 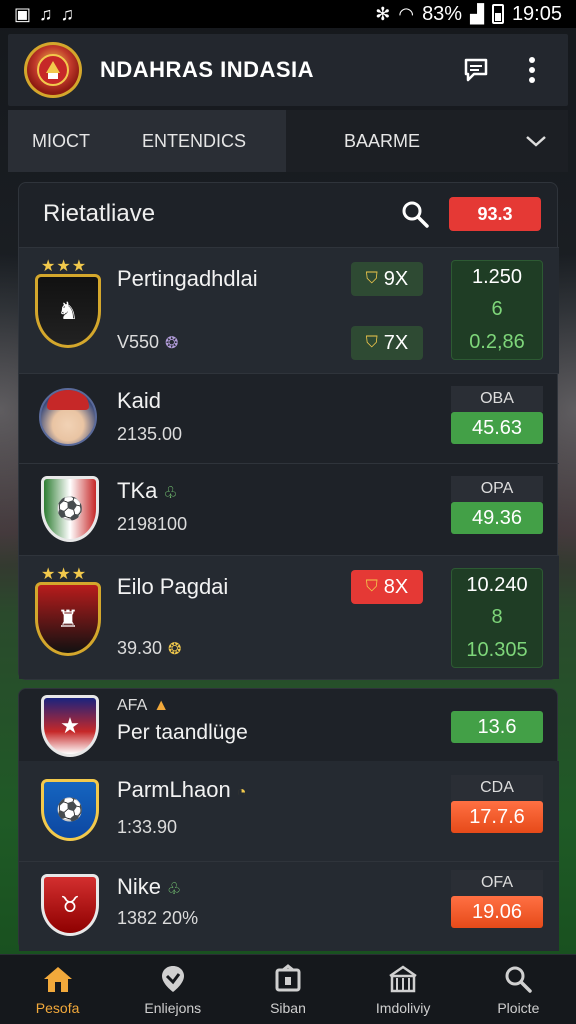 I want to click on chat-button, so click(x=476, y=70).